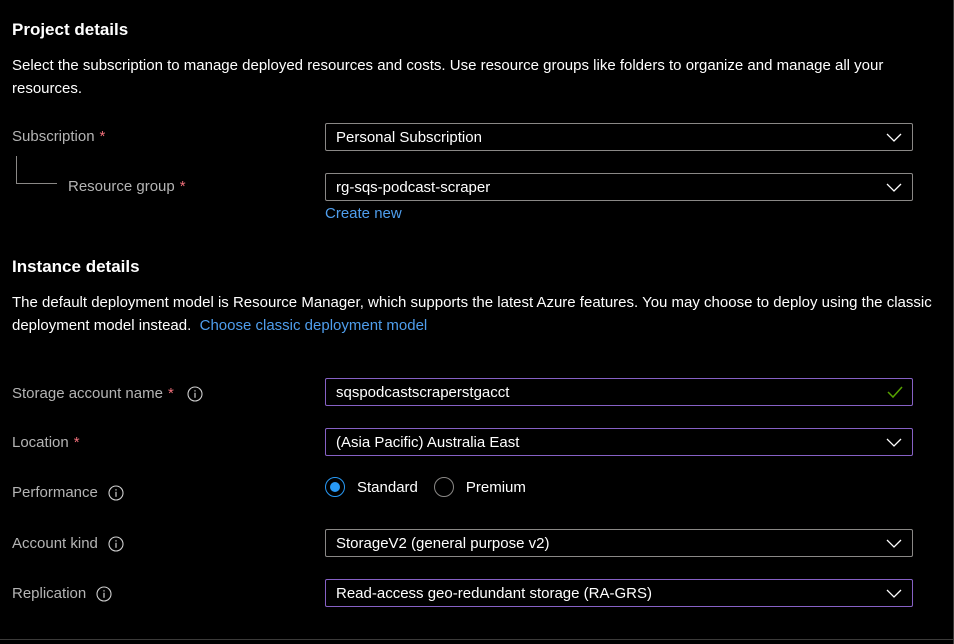 The width and height of the screenshot is (954, 644). I want to click on bottom-divider, so click(477, 639).